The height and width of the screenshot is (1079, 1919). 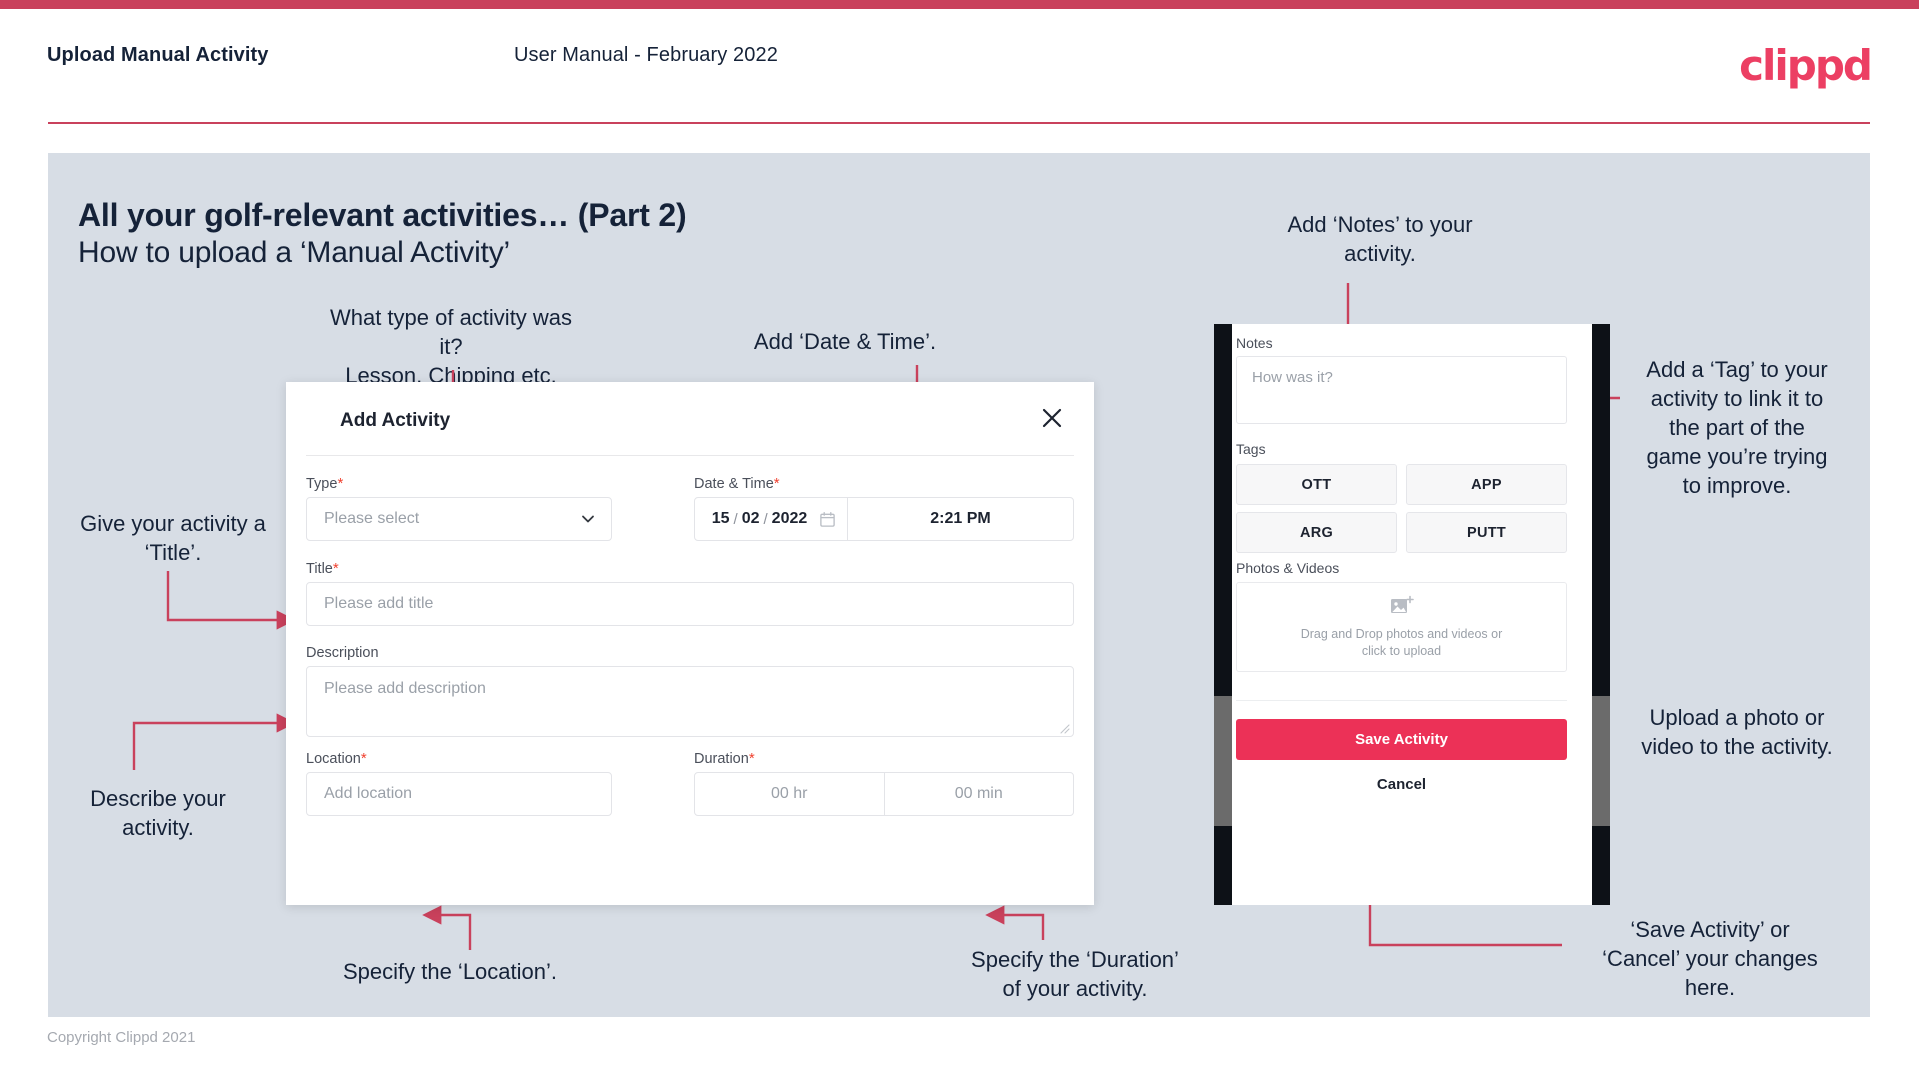 I want to click on datetime-field: 15 / 02 / 2022 2:21 PM, so click(x=884, y=519).